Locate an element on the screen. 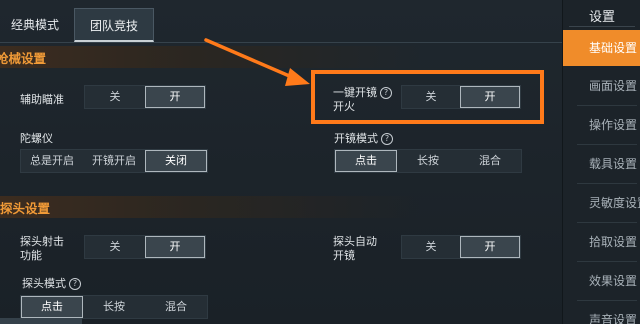  pointer-arrow is located at coordinates (257, 62).